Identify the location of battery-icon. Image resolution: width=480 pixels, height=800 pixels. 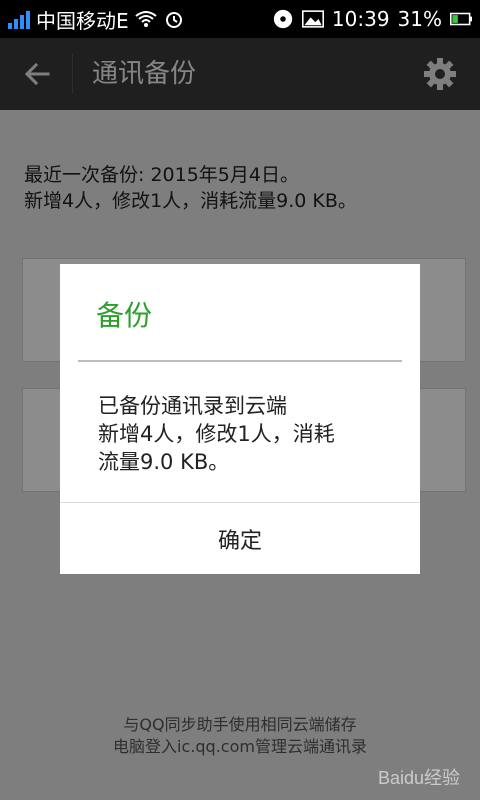
(461, 19).